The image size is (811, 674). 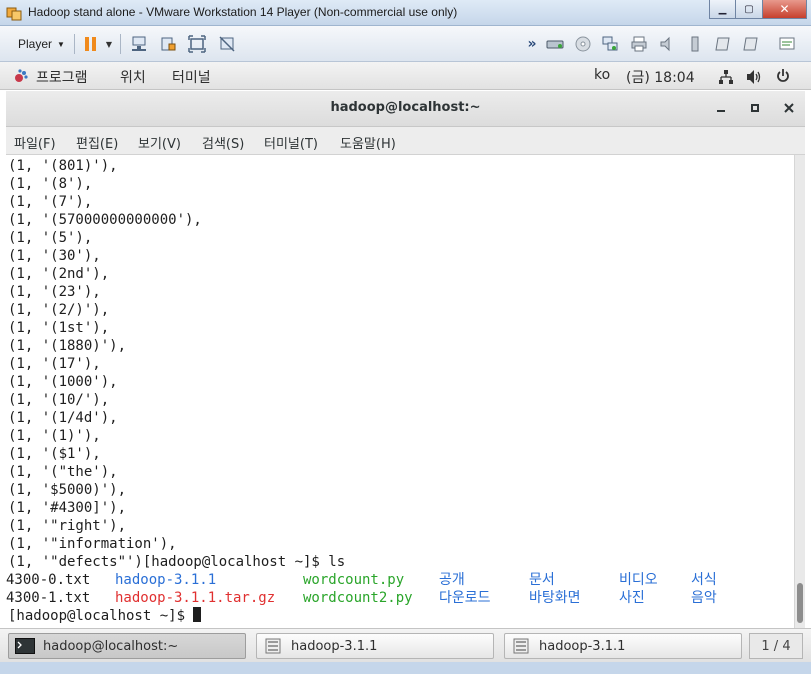 I want to click on pause-icon, so click(x=90, y=44).